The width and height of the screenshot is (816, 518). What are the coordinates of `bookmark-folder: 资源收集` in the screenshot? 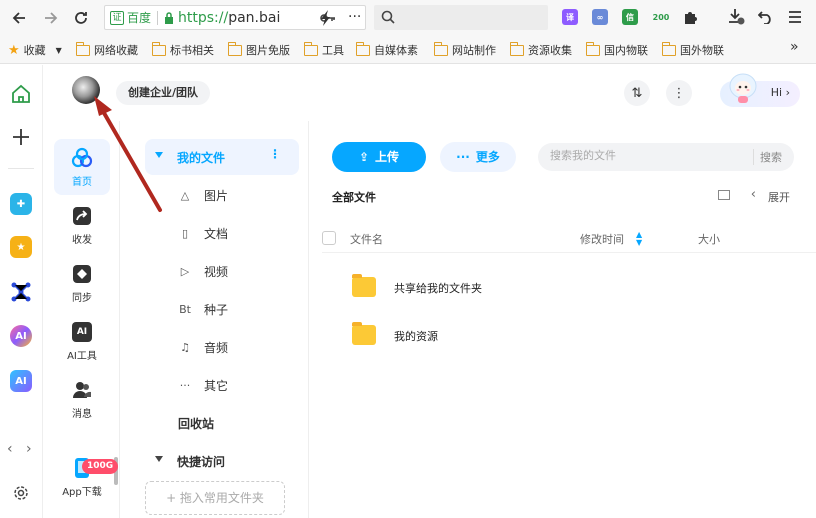 It's located at (540, 49).